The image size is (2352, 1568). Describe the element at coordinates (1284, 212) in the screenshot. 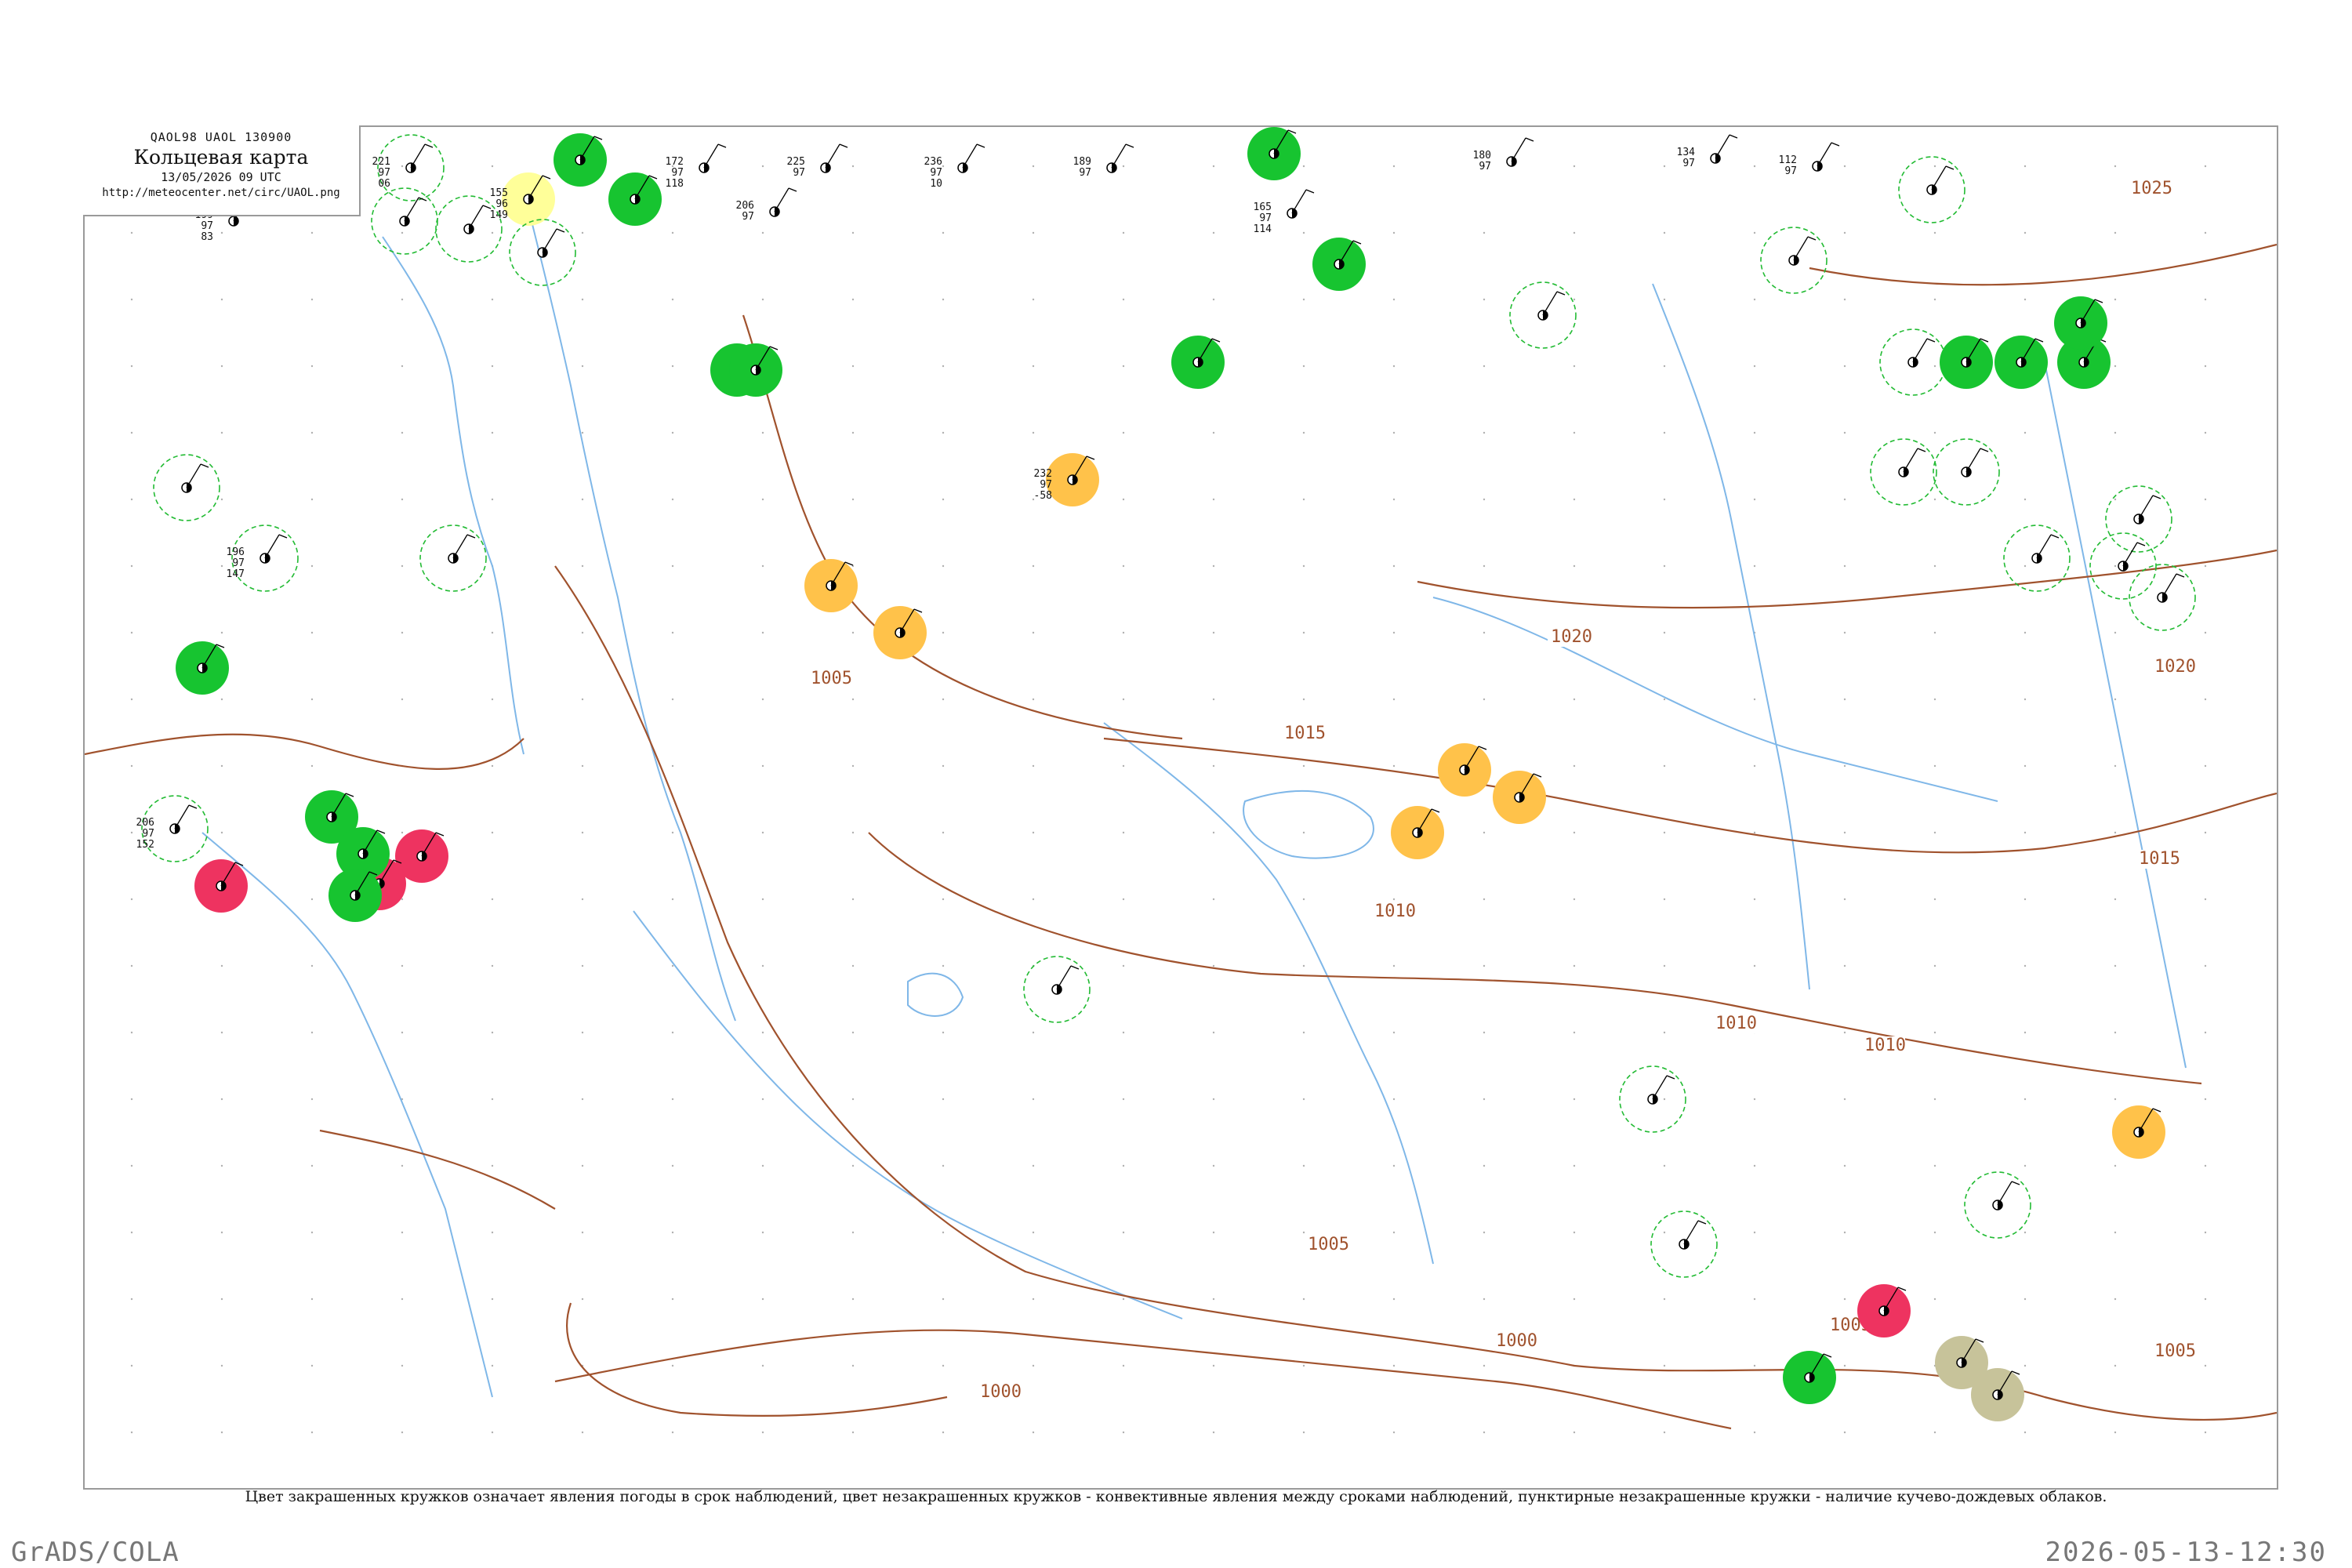

I see `station-none: 16597114` at that location.